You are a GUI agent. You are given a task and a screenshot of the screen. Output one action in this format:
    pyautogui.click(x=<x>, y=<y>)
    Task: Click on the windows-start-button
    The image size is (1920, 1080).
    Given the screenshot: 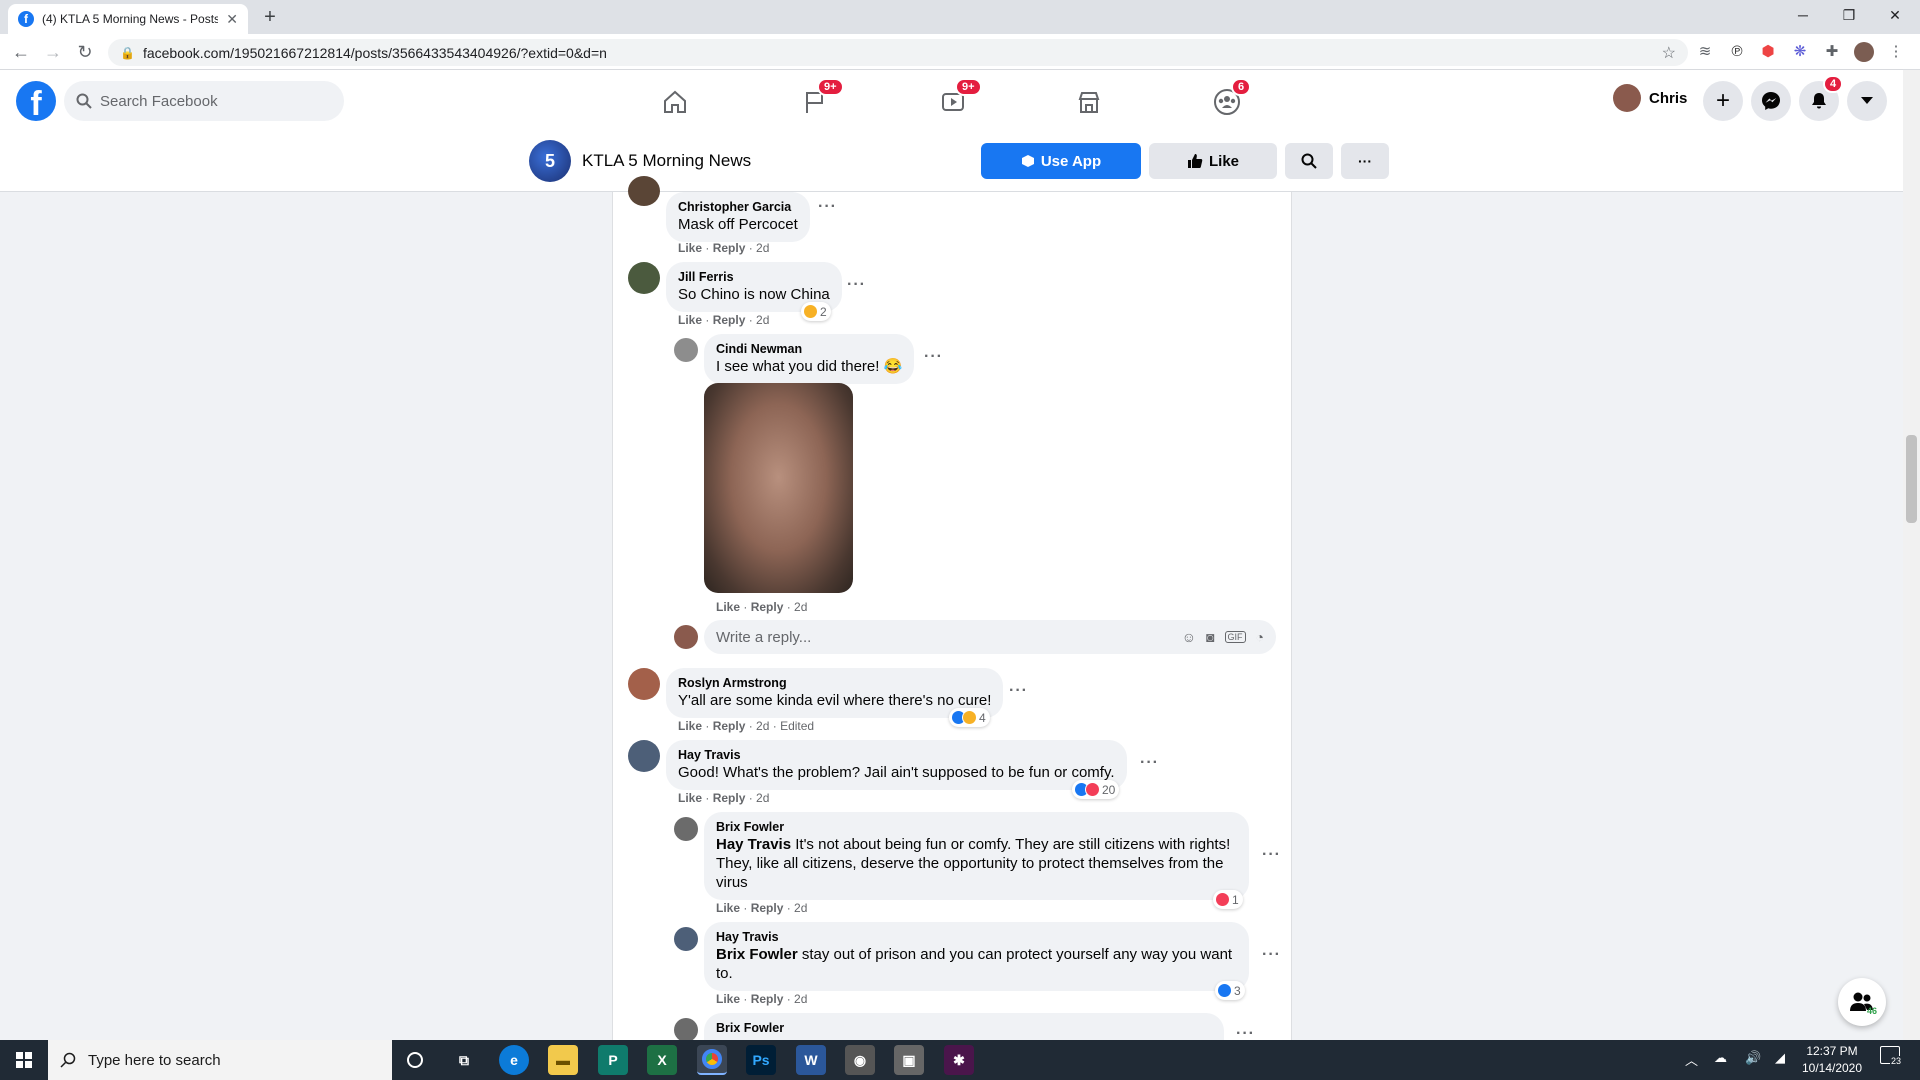 What is the action you would take?
    pyautogui.click(x=24, y=1060)
    